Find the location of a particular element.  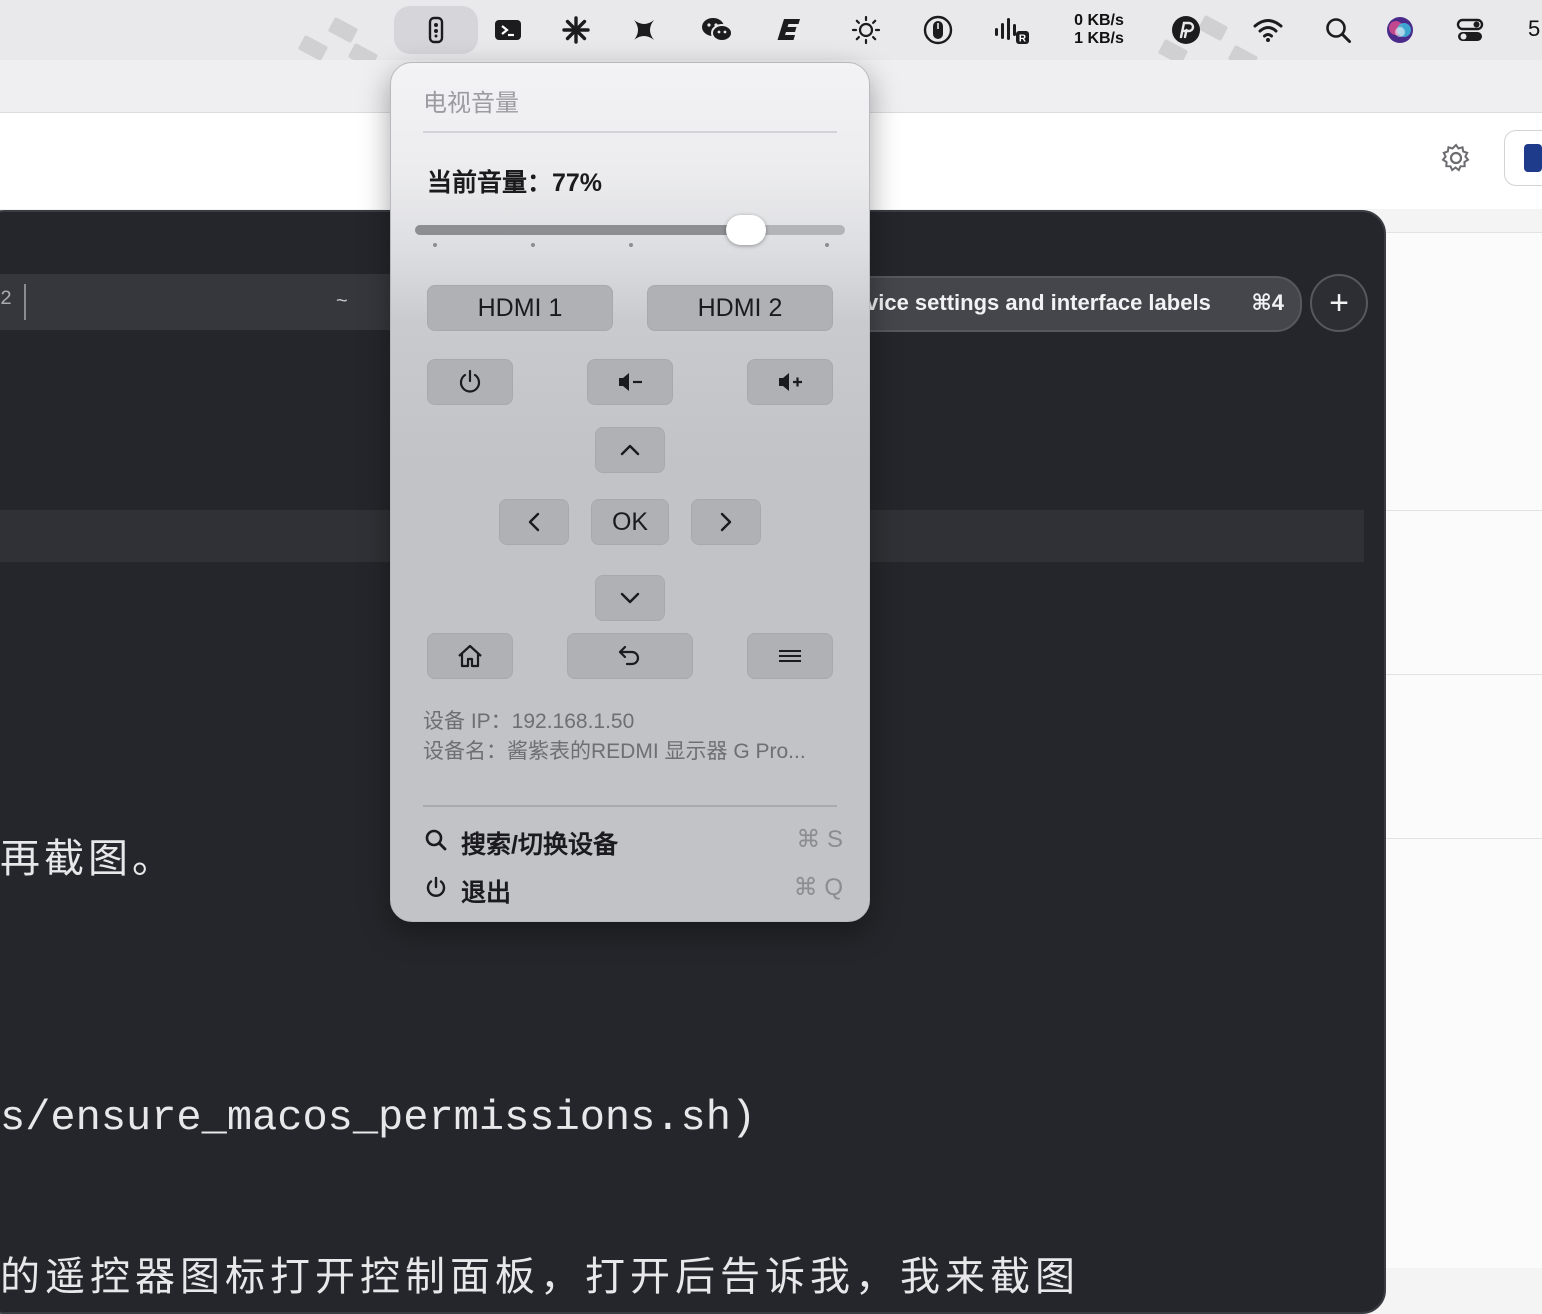

asterisk-icon is located at coordinates (576, 30).